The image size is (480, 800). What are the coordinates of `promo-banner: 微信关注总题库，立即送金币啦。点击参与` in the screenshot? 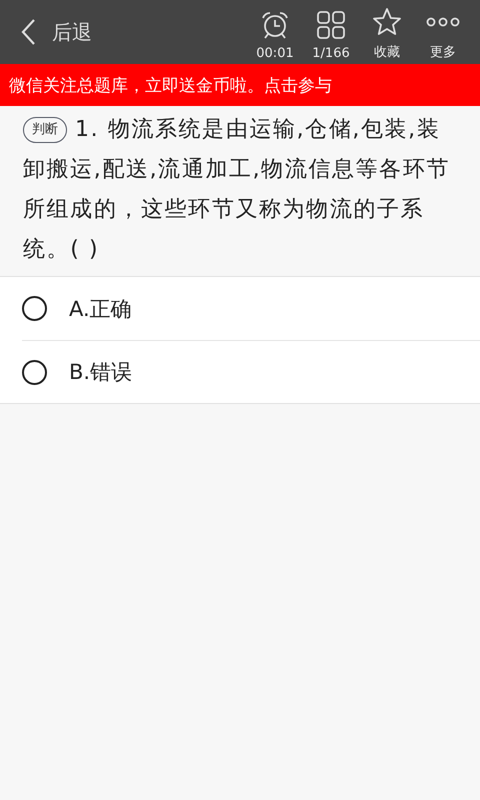 It's located at (240, 85).